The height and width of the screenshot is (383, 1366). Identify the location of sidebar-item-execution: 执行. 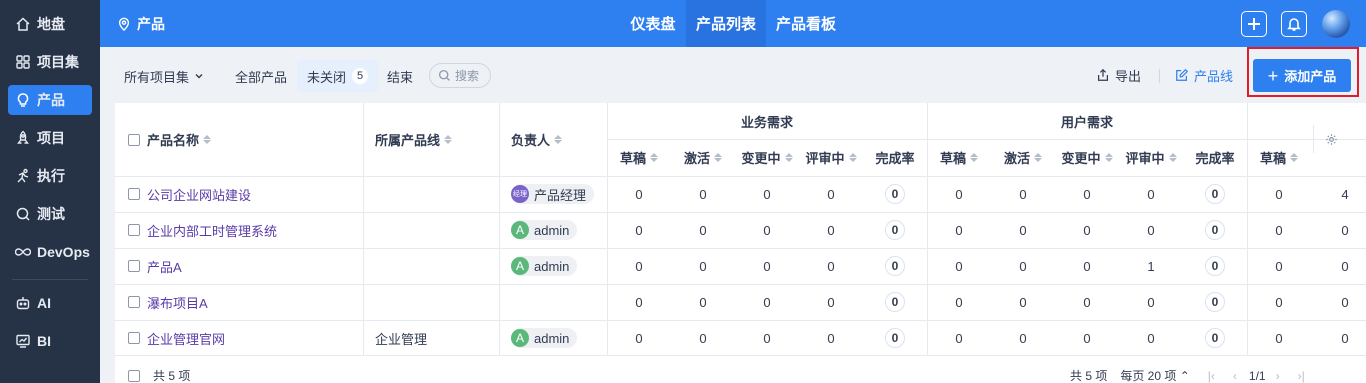
(50, 176).